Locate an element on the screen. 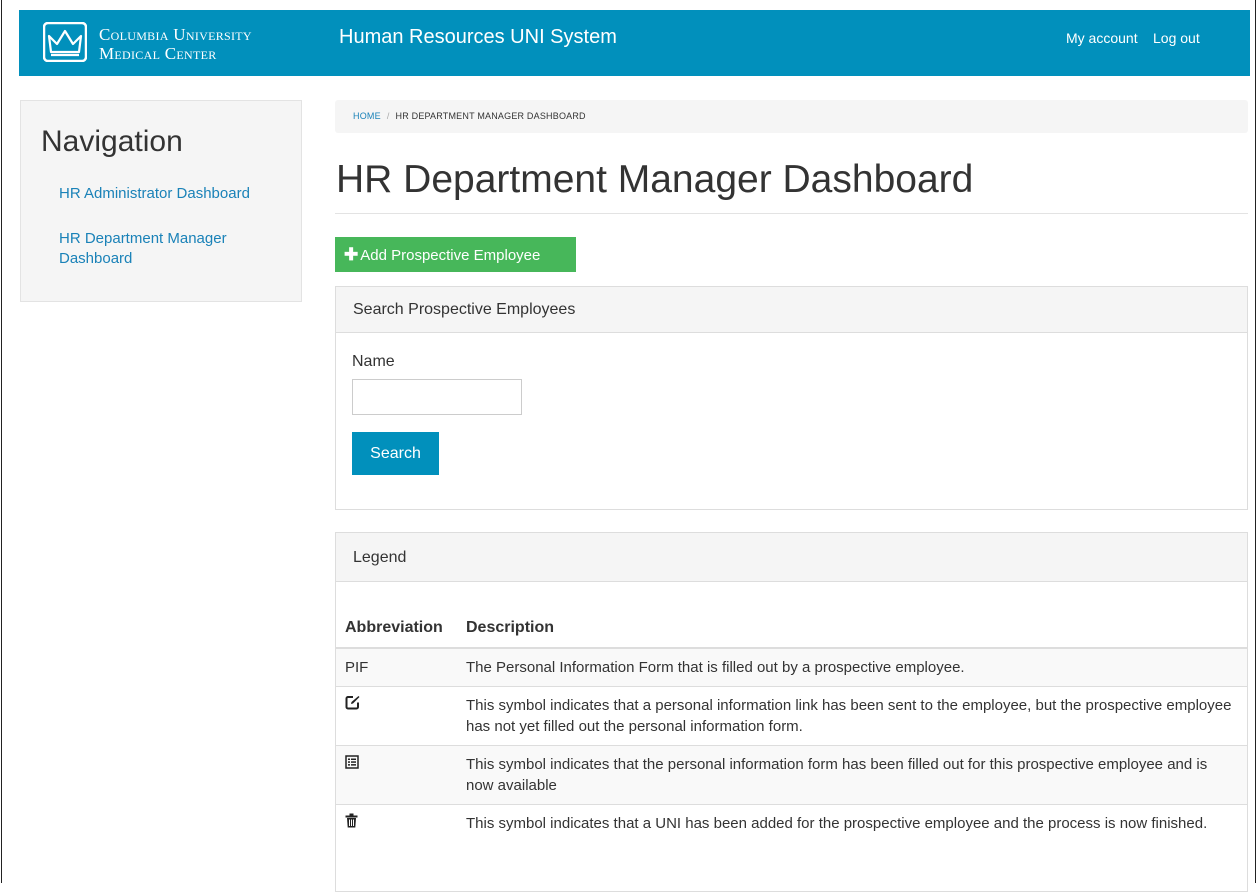 This screenshot has width=1259, height=892. add-prospective-employee-button: ✚ Add Prospective Employee is located at coordinates (455, 254).